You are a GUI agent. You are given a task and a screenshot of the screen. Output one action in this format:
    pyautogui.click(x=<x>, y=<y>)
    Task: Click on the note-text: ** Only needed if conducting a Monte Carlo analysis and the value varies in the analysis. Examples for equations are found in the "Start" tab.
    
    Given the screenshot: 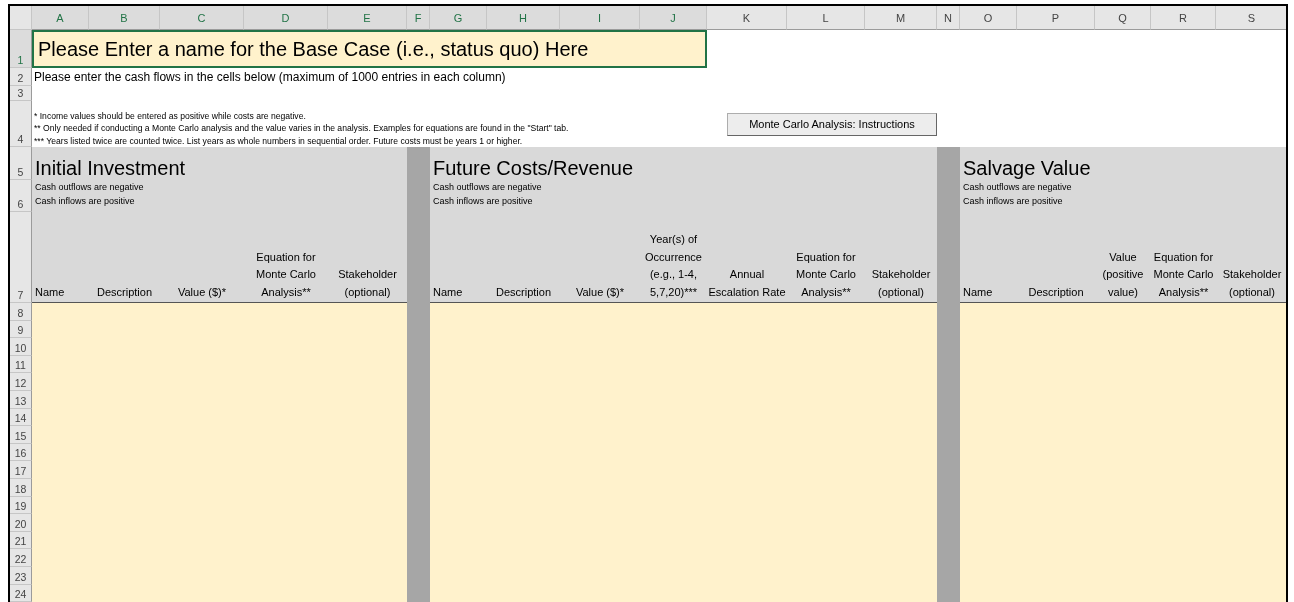 What is the action you would take?
    pyautogui.click(x=302, y=128)
    